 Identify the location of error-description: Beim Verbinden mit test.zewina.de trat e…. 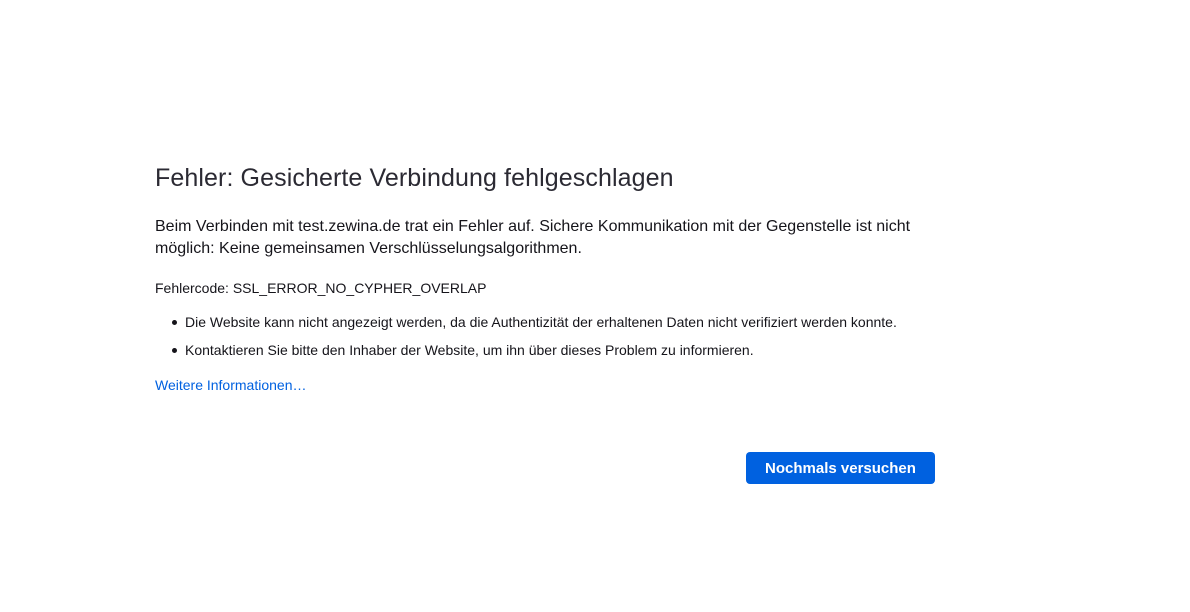
(533, 237).